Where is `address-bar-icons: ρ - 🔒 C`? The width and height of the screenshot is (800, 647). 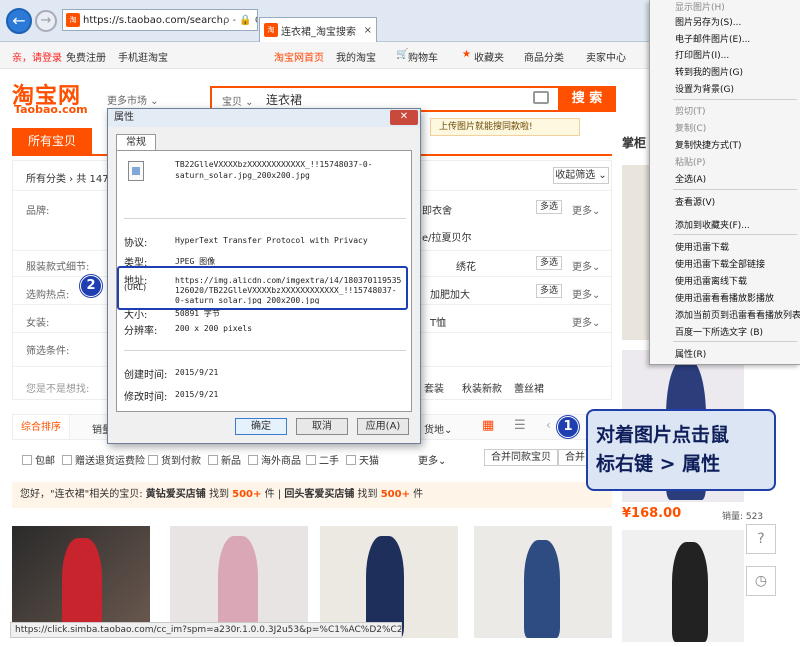
address-bar-icons: ρ - 🔒 C is located at coordinates (240, 20).